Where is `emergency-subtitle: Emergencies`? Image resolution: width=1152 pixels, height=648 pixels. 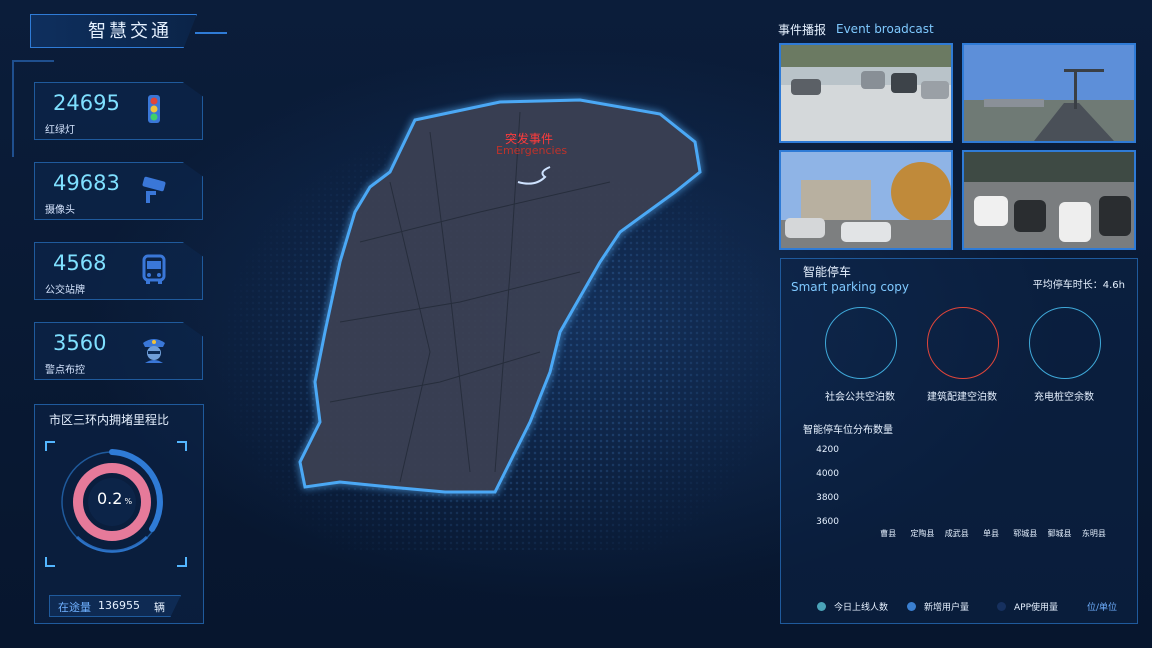
emergency-subtitle: Emergencies is located at coordinates (532, 150).